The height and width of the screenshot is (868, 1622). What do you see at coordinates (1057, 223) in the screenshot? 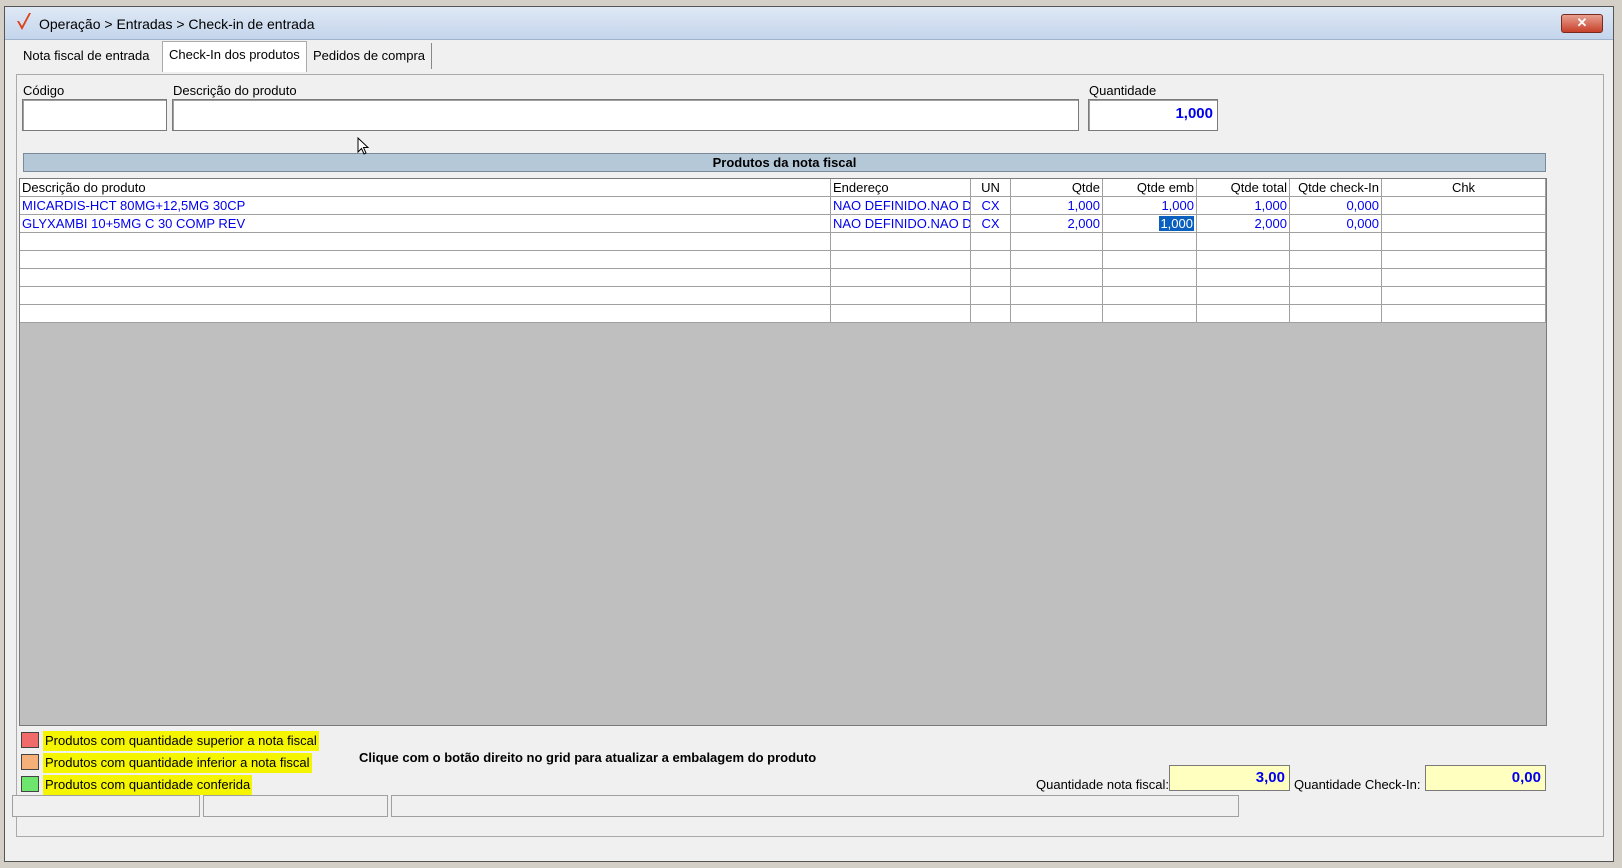
I see `cell-qtde: 2,000` at bounding box center [1057, 223].